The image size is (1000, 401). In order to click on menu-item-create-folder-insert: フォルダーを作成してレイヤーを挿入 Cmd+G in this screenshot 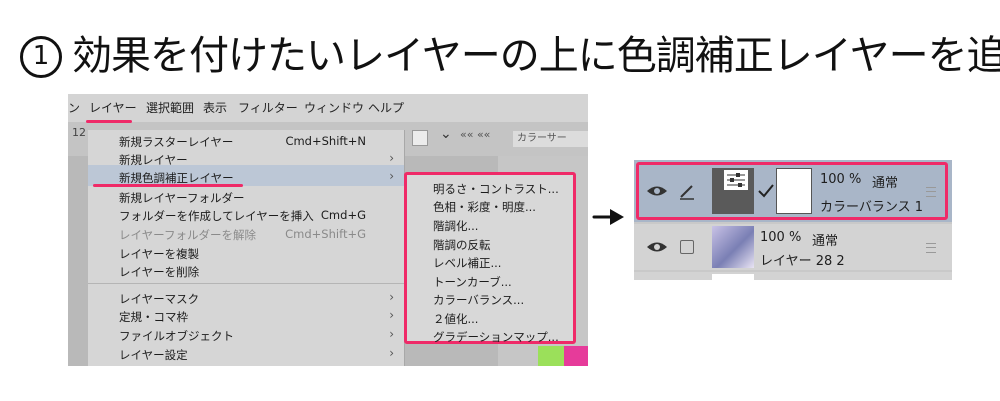, I will do `click(246, 215)`.